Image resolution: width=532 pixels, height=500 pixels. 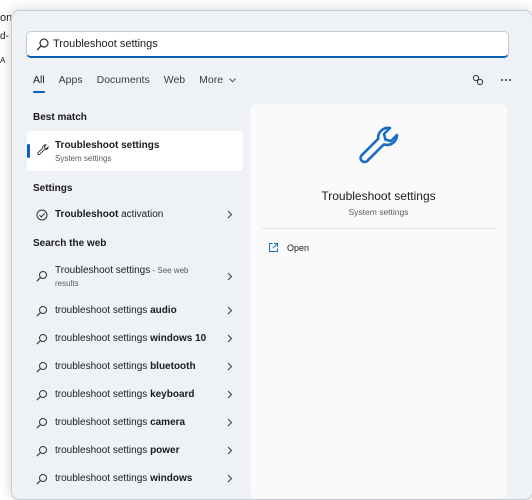 I want to click on filter-tabs: All Apps Documents Web More, so click(x=141, y=83).